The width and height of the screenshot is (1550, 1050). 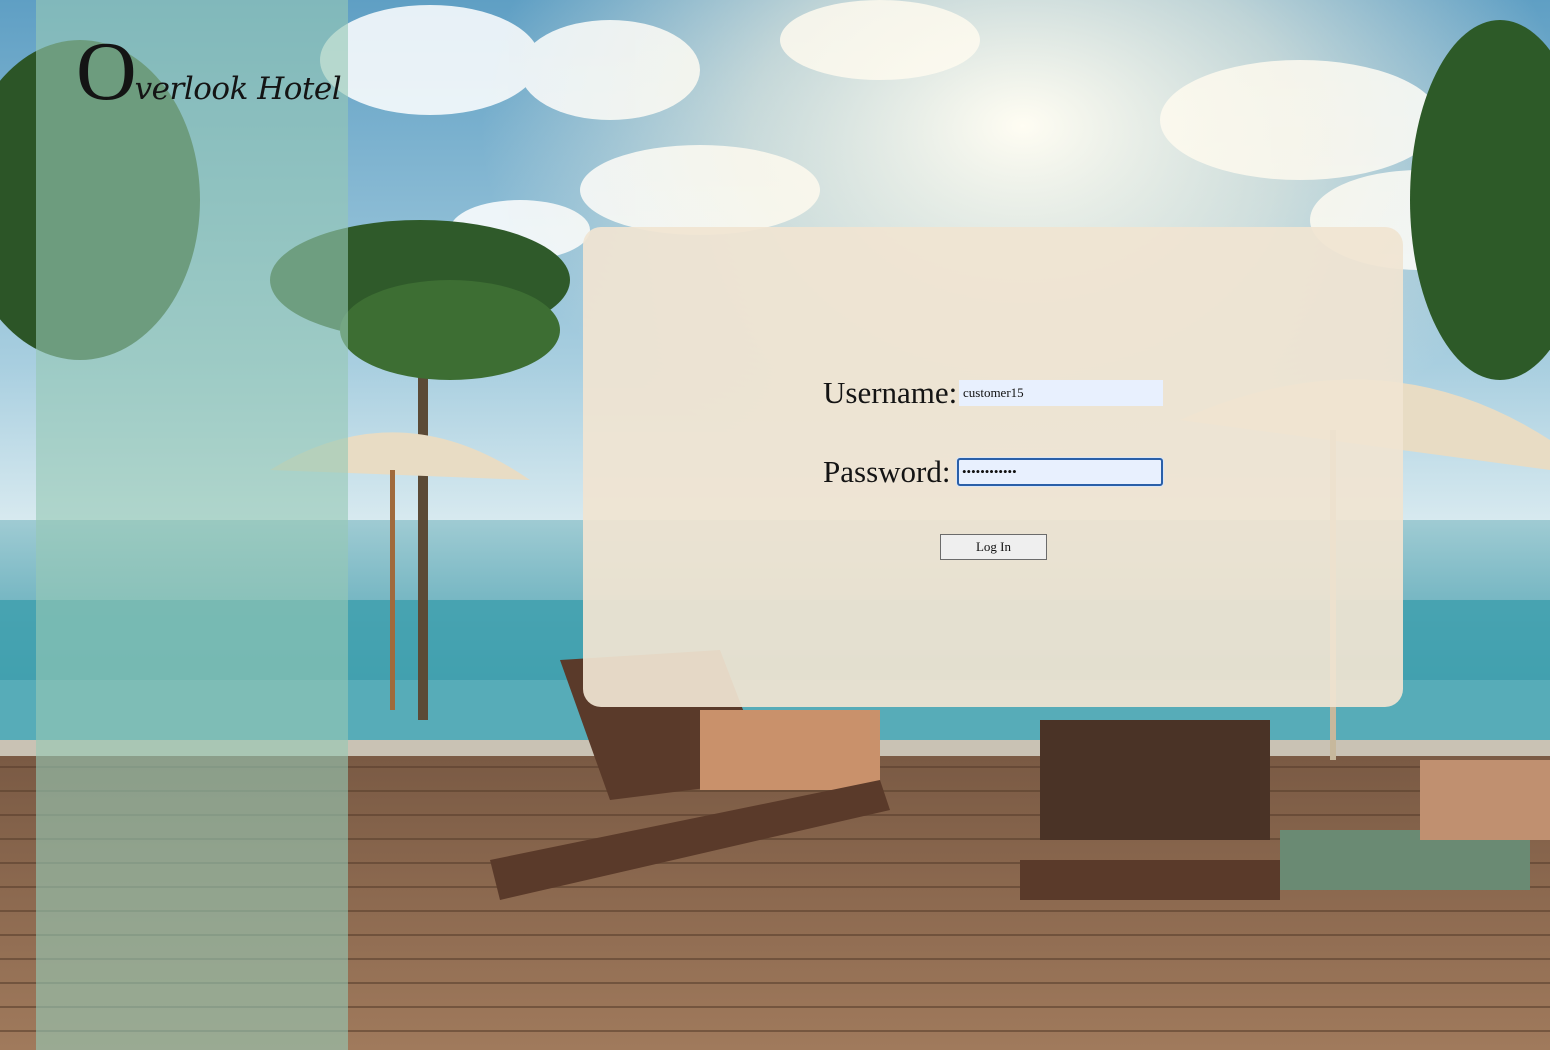 I want to click on username-input, so click(x=1061, y=393).